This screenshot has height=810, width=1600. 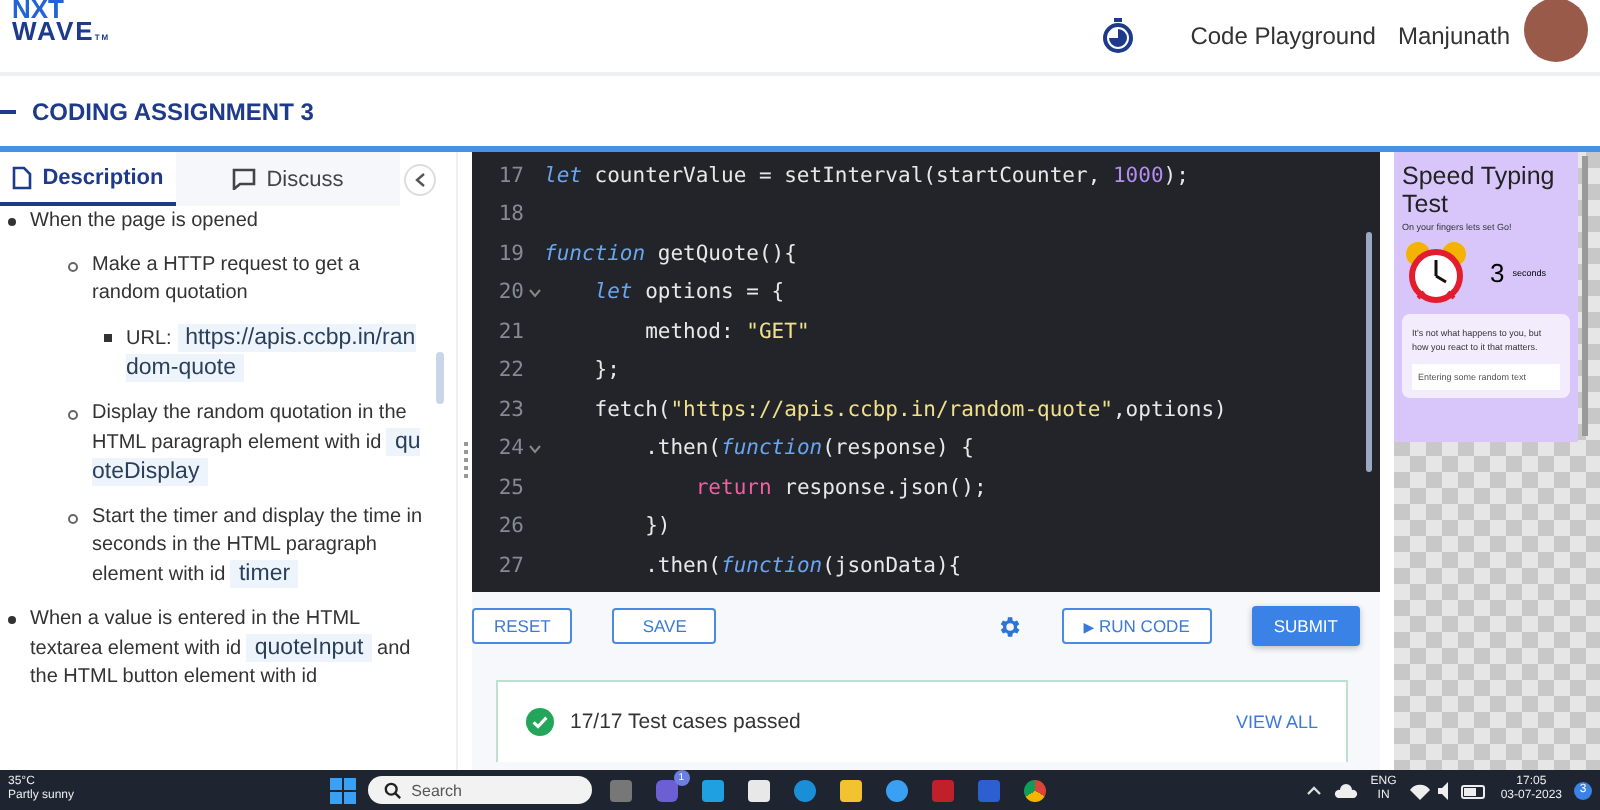 I want to click on code-line: };, so click(x=606, y=370).